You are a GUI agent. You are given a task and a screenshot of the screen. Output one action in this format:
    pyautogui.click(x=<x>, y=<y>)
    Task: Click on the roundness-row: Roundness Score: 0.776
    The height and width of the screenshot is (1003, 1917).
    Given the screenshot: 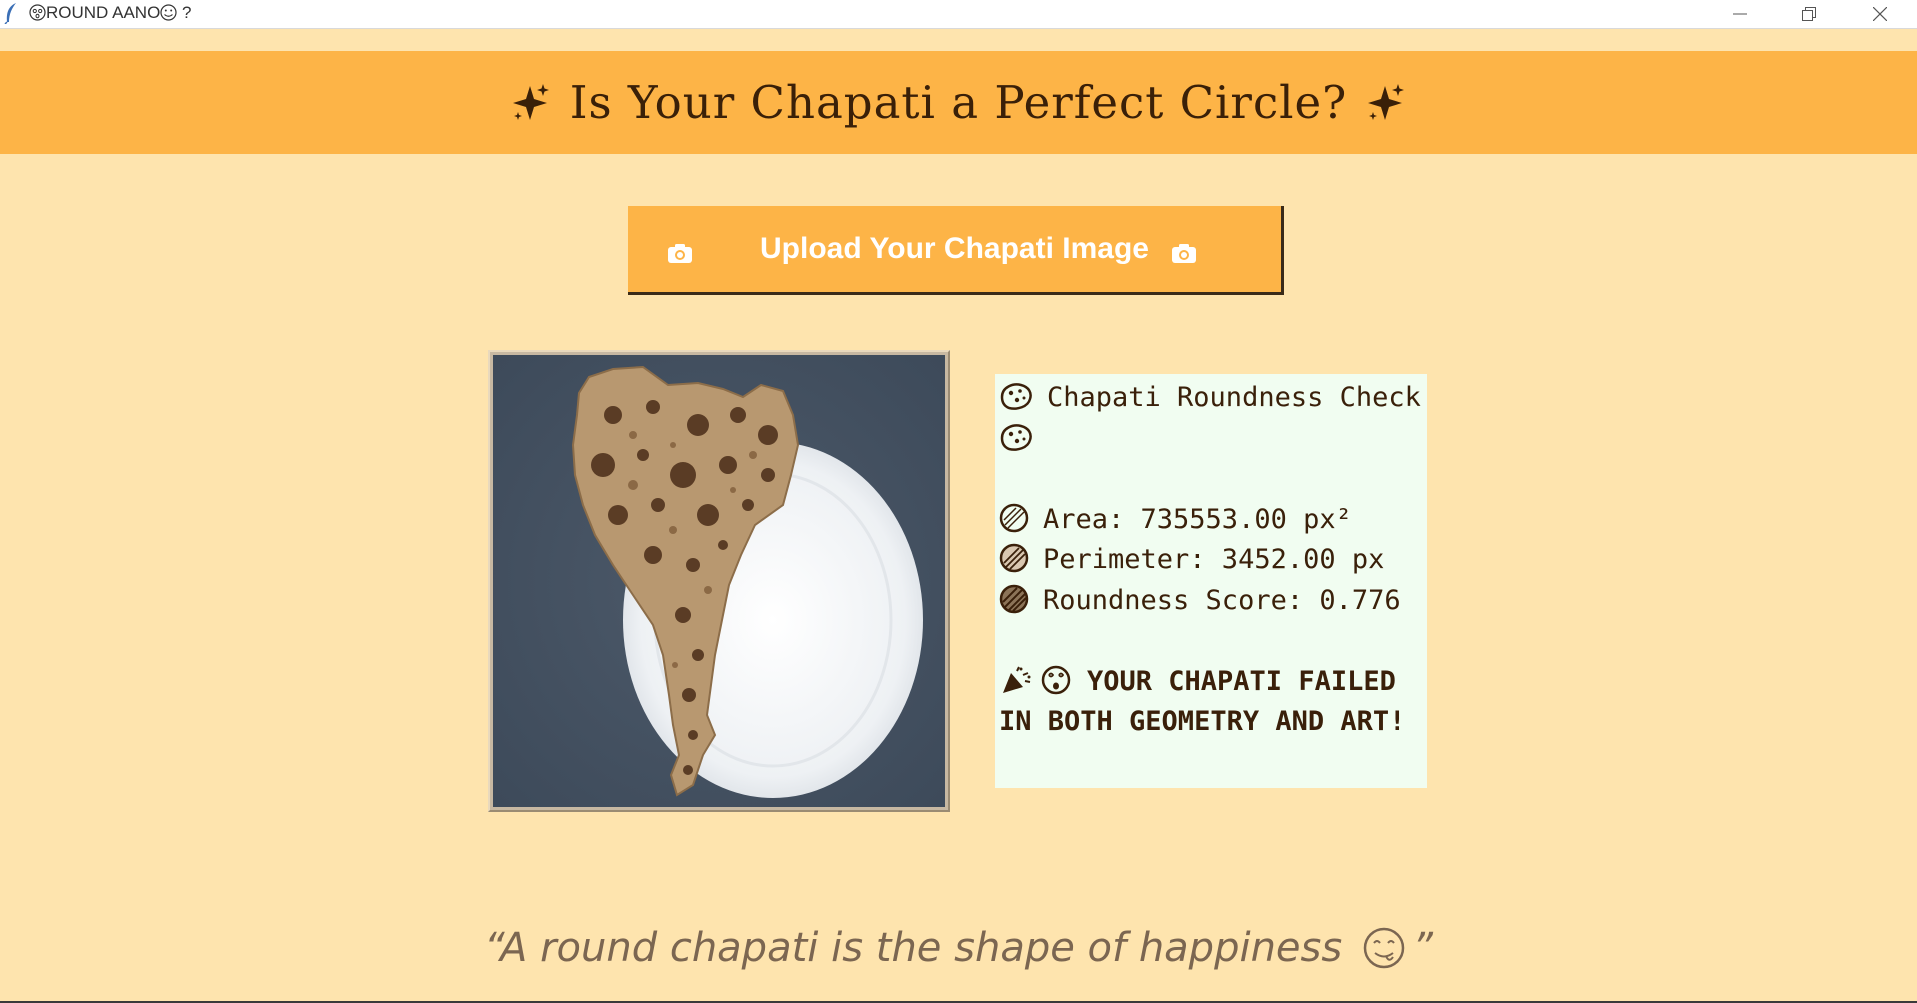 What is the action you would take?
    pyautogui.click(x=1211, y=601)
    